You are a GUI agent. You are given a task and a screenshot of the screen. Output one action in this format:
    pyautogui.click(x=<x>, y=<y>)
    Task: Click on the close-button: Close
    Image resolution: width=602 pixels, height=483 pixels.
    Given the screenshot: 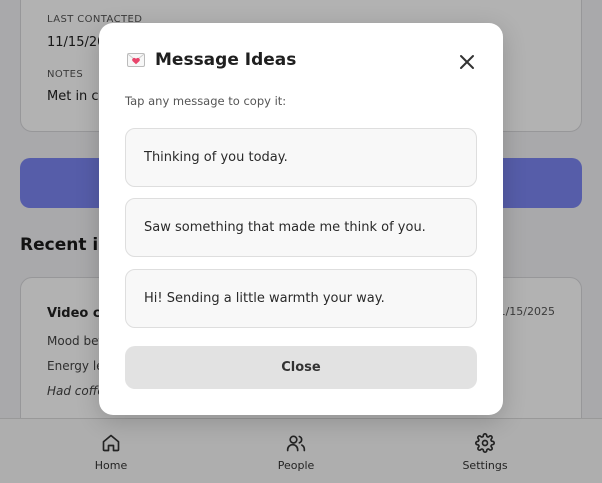 What is the action you would take?
    pyautogui.click(x=301, y=367)
    